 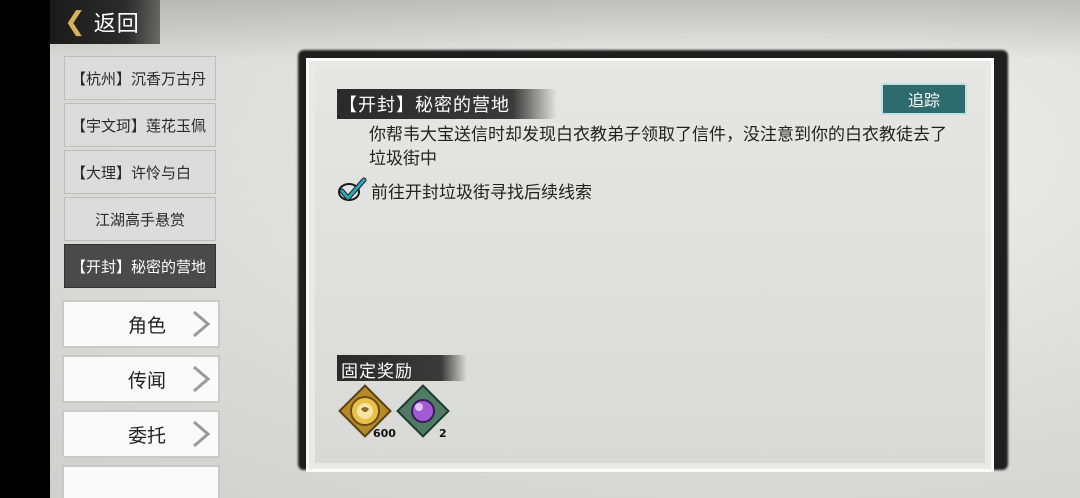 What do you see at coordinates (147, 380) in the screenshot?
I see `category-label: 传闻` at bounding box center [147, 380].